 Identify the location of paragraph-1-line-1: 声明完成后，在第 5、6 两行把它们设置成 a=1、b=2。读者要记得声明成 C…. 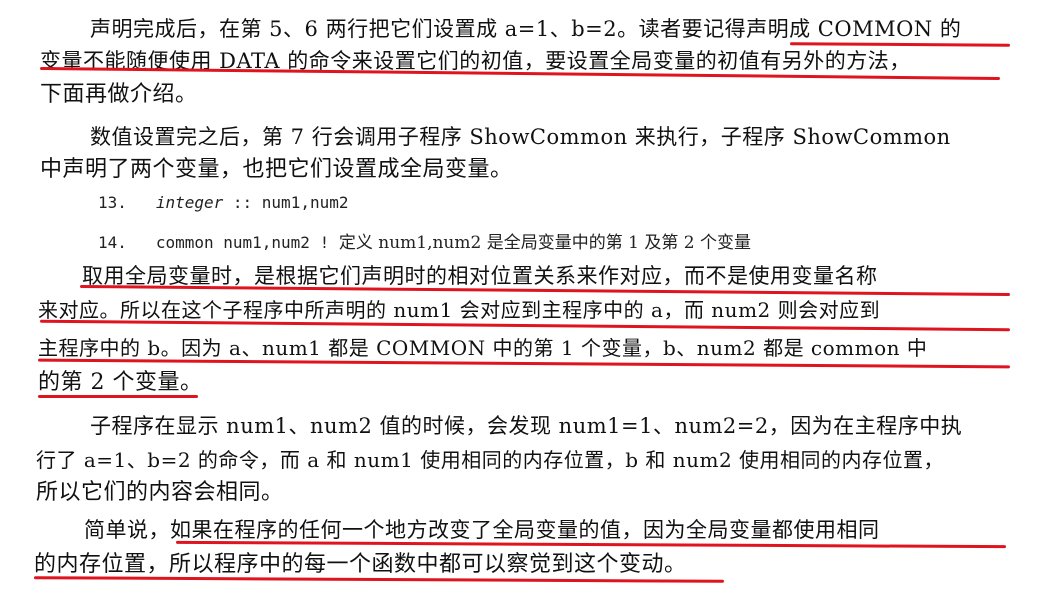
(526, 29).